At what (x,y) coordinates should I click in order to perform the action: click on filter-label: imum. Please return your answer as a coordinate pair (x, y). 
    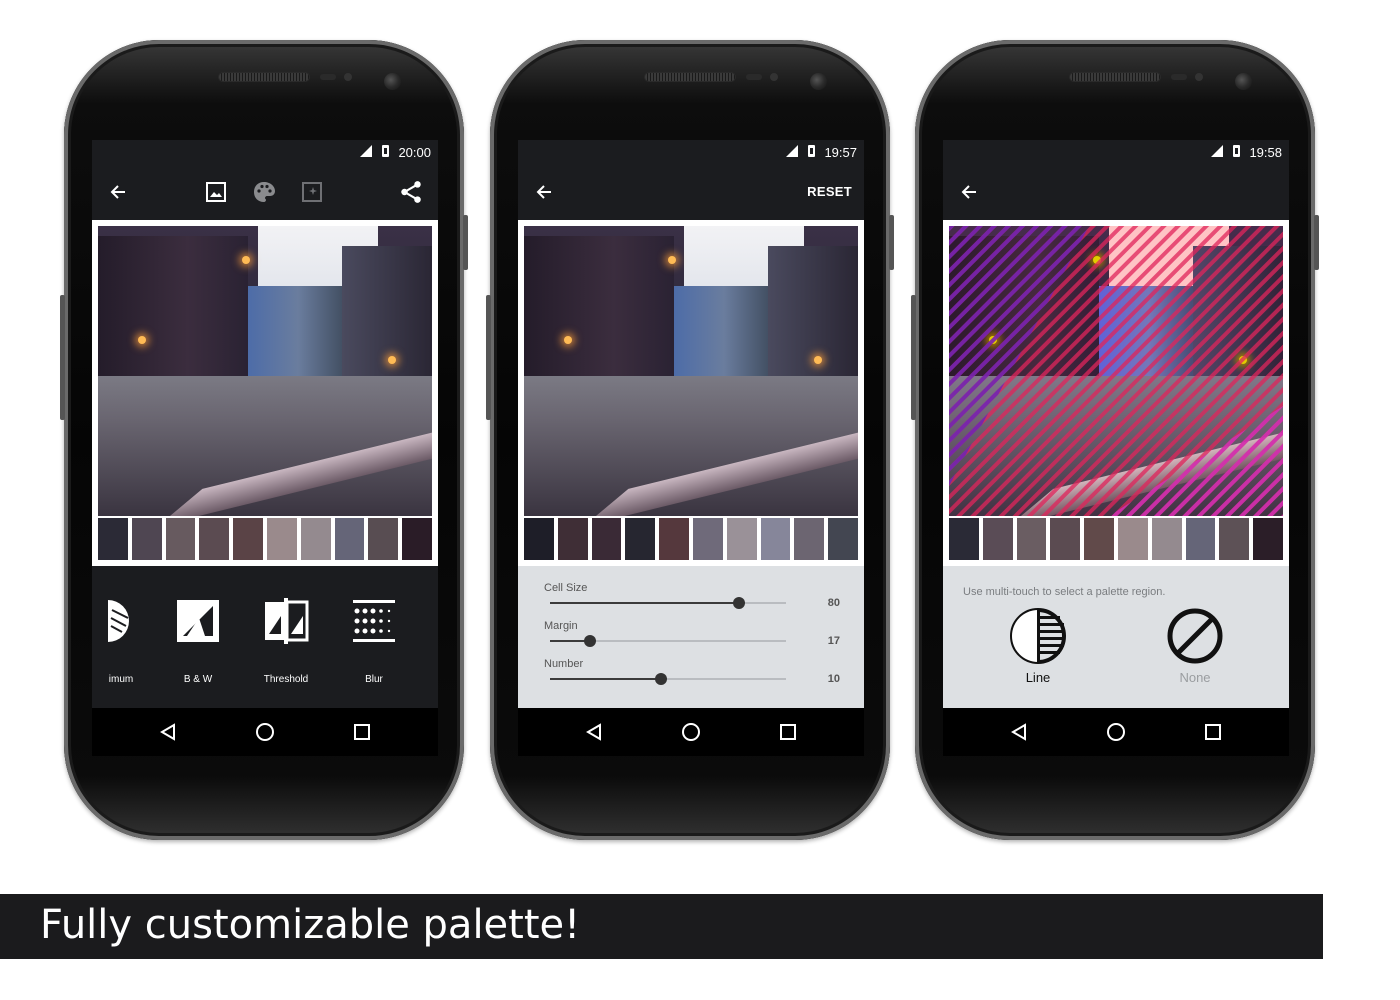
    Looking at the image, I should click on (121, 679).